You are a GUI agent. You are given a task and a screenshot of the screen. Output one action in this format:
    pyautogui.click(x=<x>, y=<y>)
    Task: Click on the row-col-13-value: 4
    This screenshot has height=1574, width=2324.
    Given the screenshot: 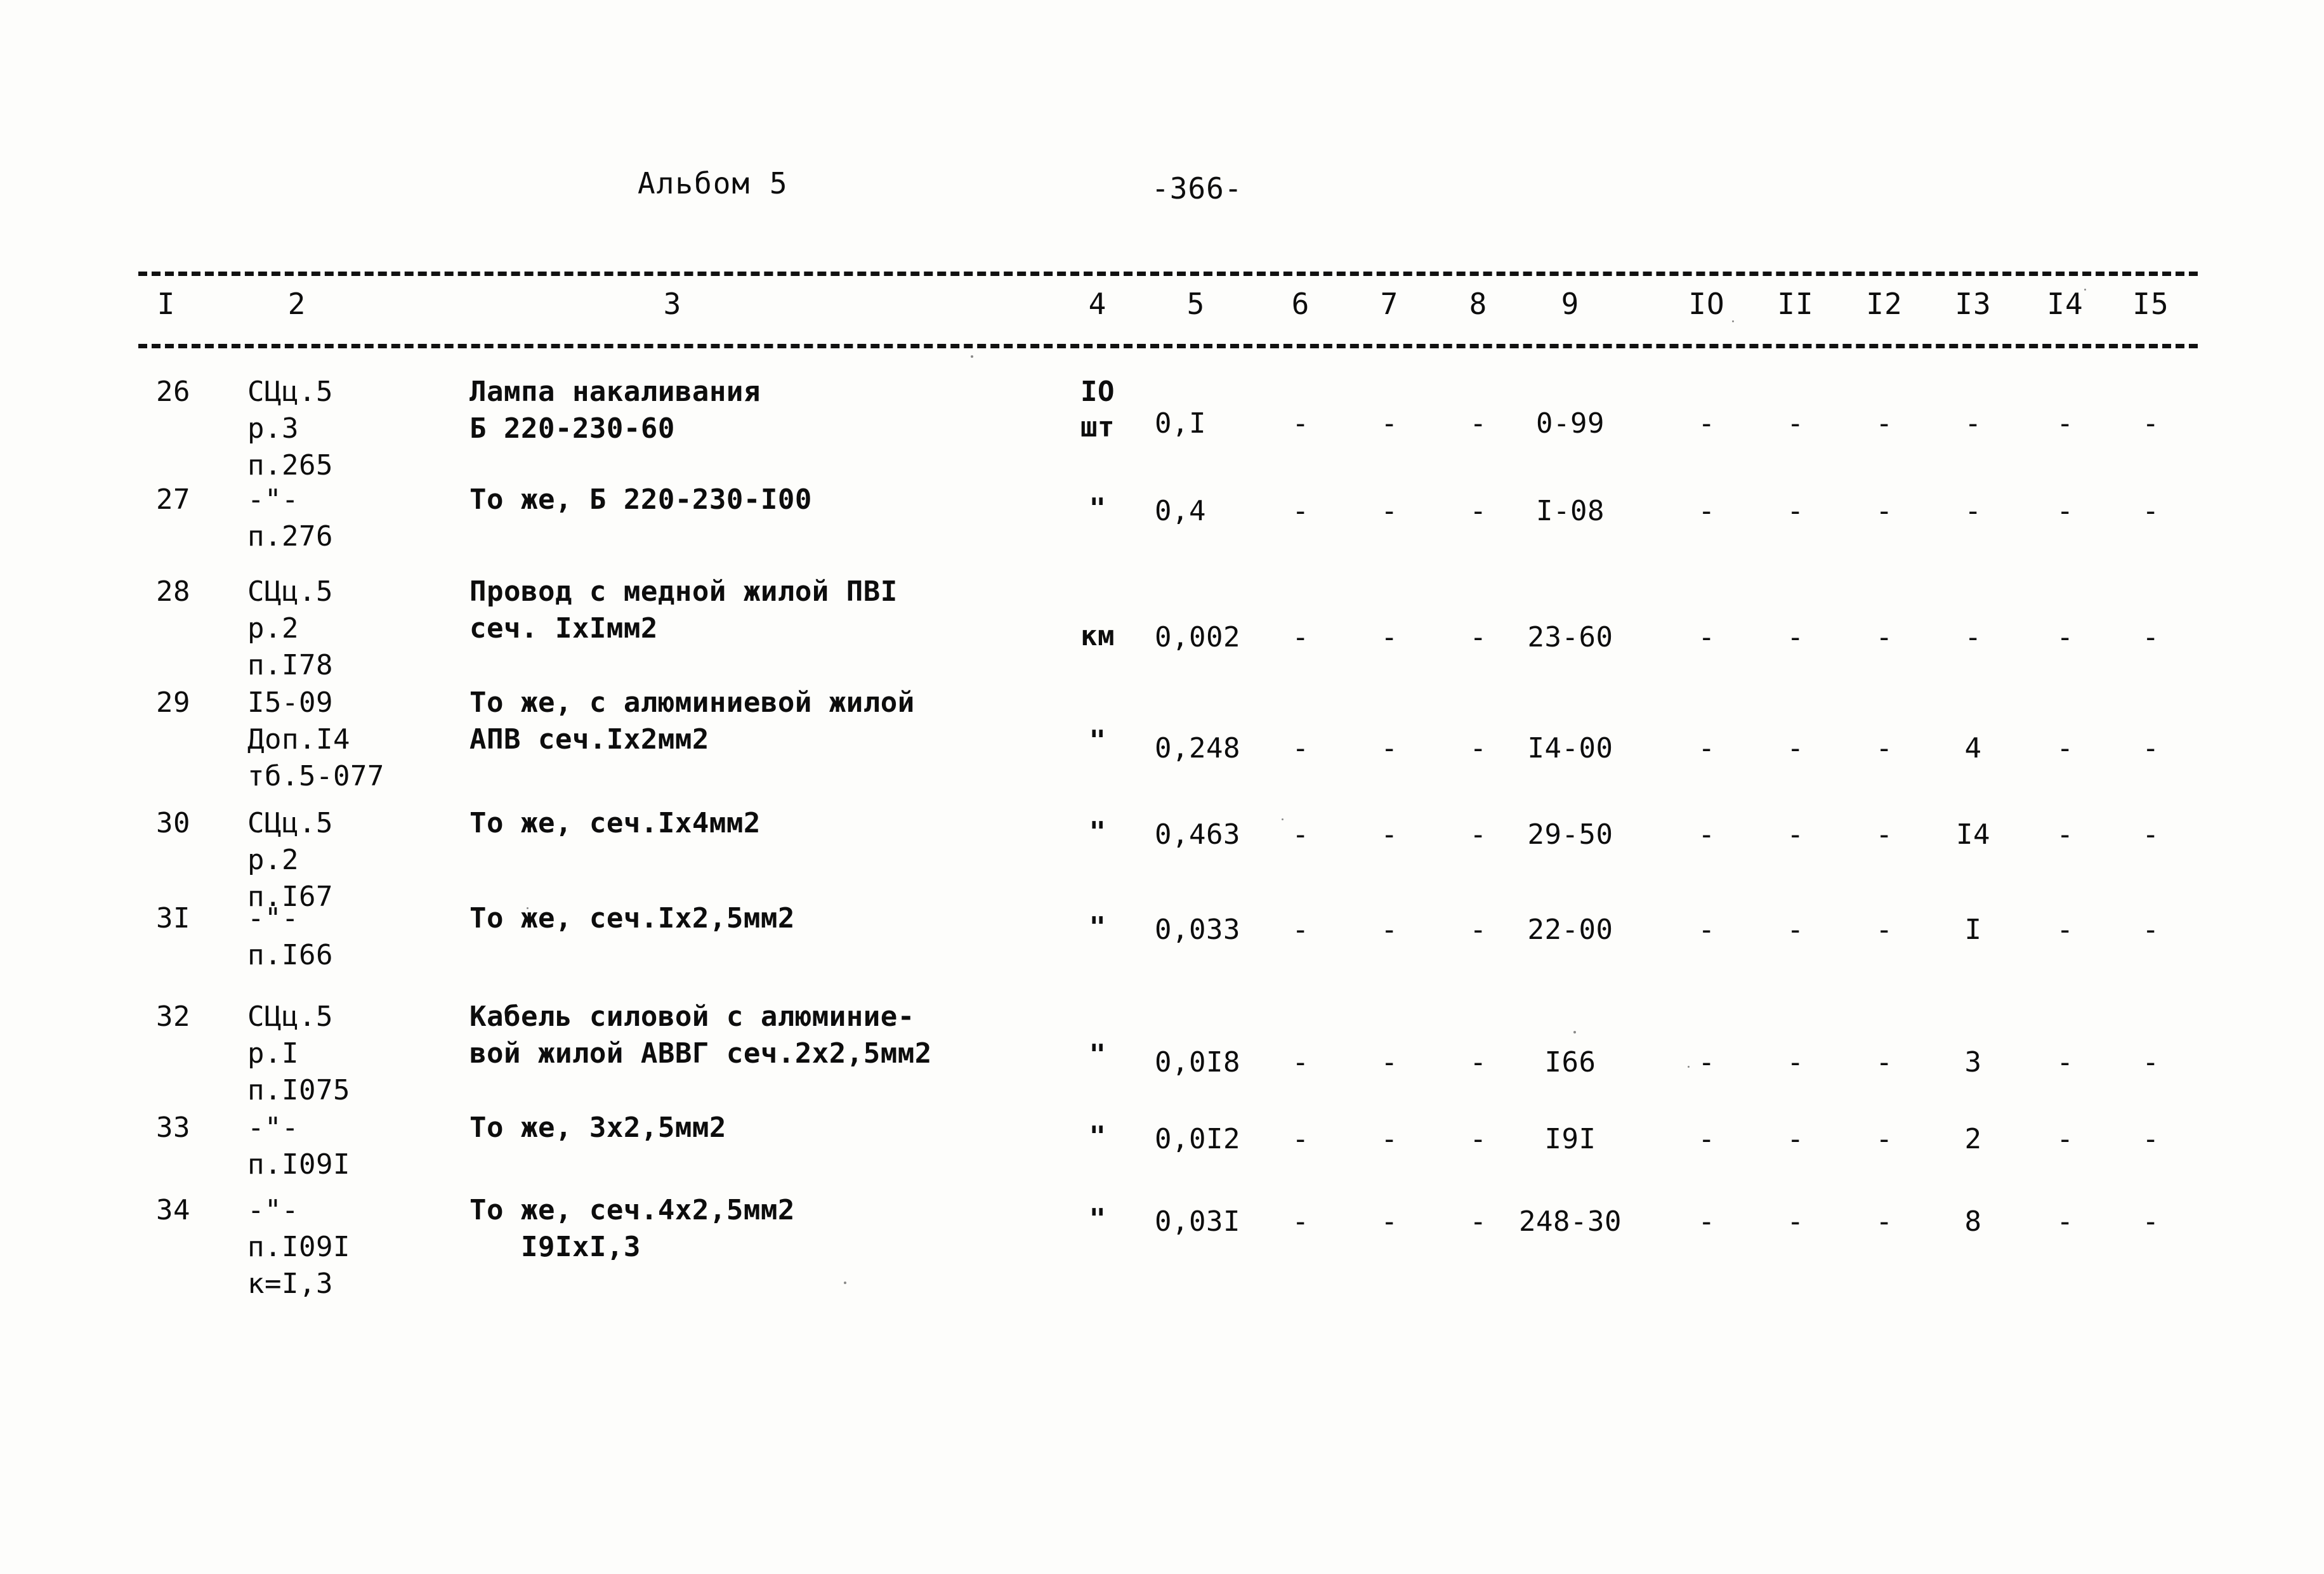 What is the action you would take?
    pyautogui.click(x=1973, y=748)
    